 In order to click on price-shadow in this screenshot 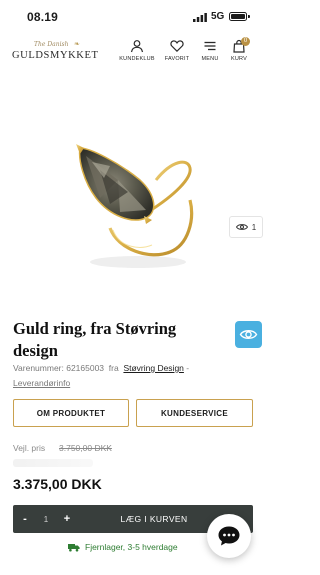, I will do `click(53, 463)`.